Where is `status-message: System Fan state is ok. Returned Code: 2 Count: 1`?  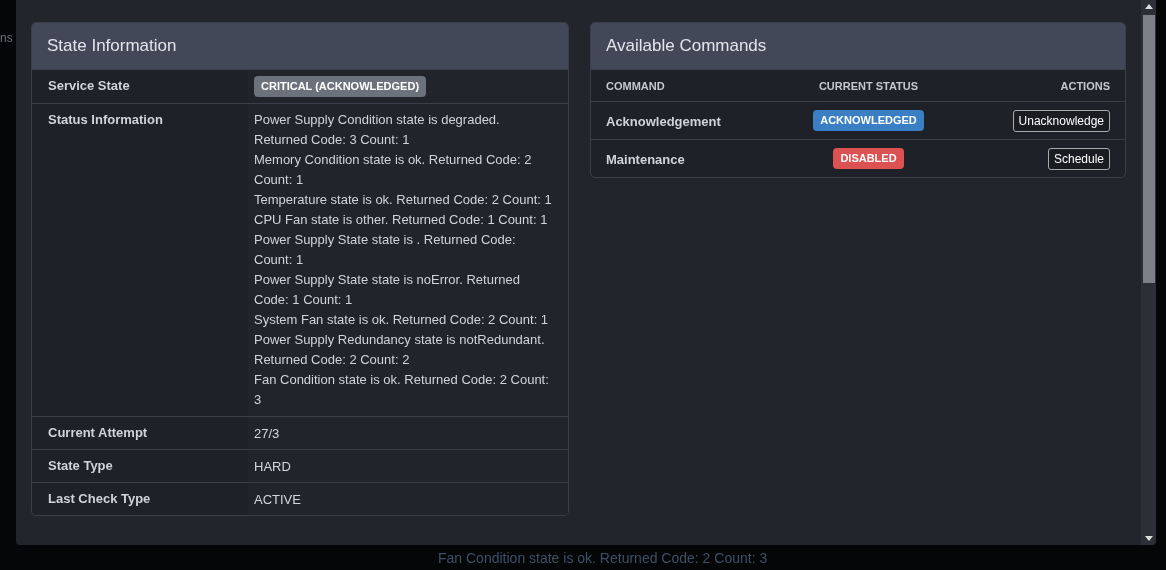
status-message: System Fan state is ok. Returned Code: 2 Count: 1 is located at coordinates (402, 320).